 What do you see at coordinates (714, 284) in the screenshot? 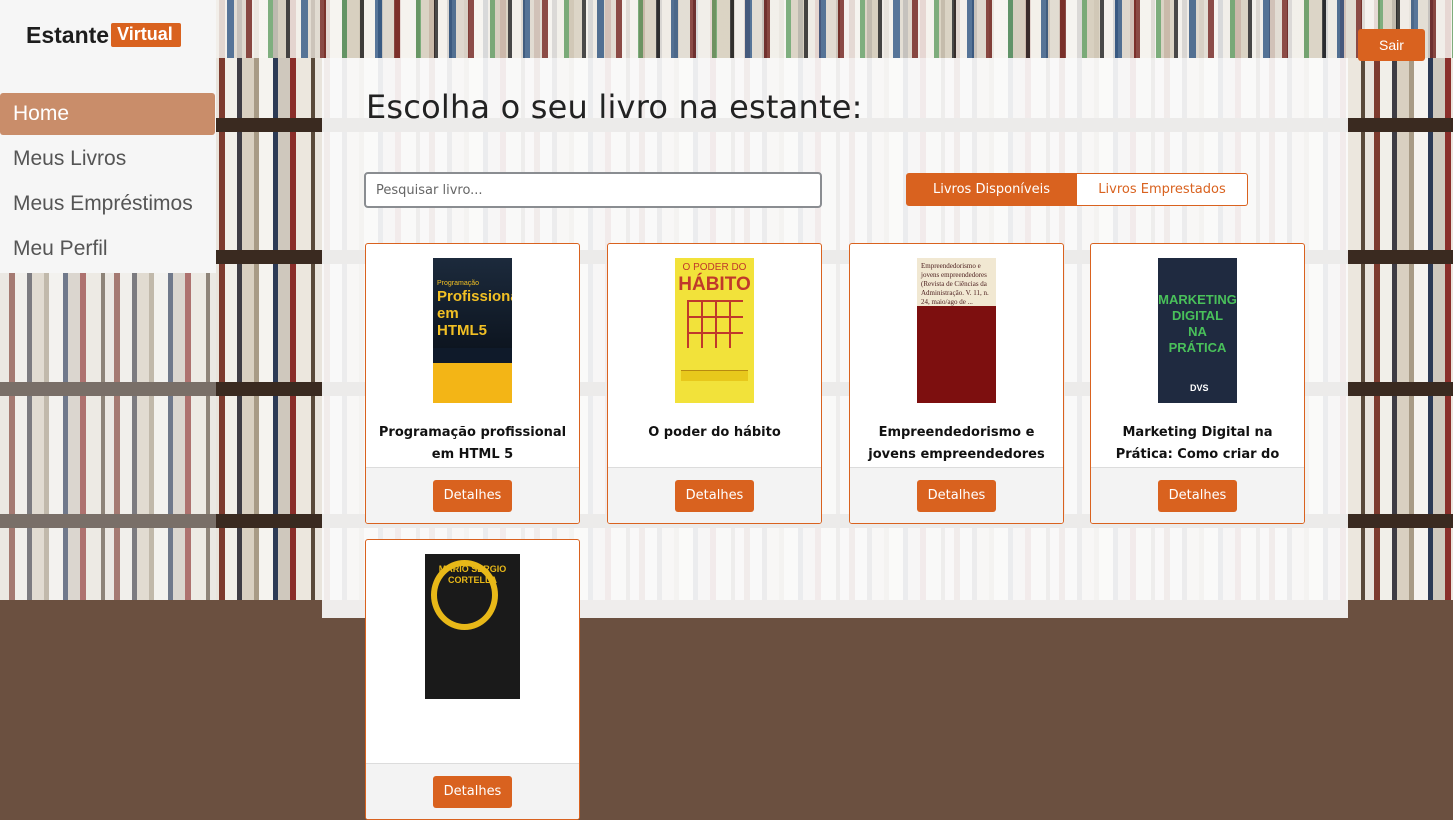
I see `cover-text: HÁBITO` at bounding box center [714, 284].